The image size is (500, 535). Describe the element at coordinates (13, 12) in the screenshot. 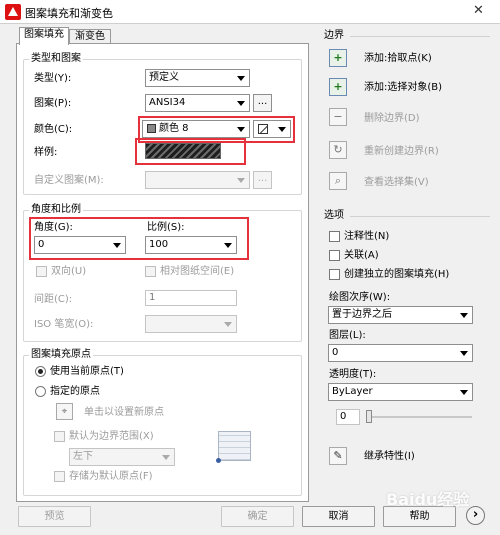

I see `autocad-app-icon` at that location.